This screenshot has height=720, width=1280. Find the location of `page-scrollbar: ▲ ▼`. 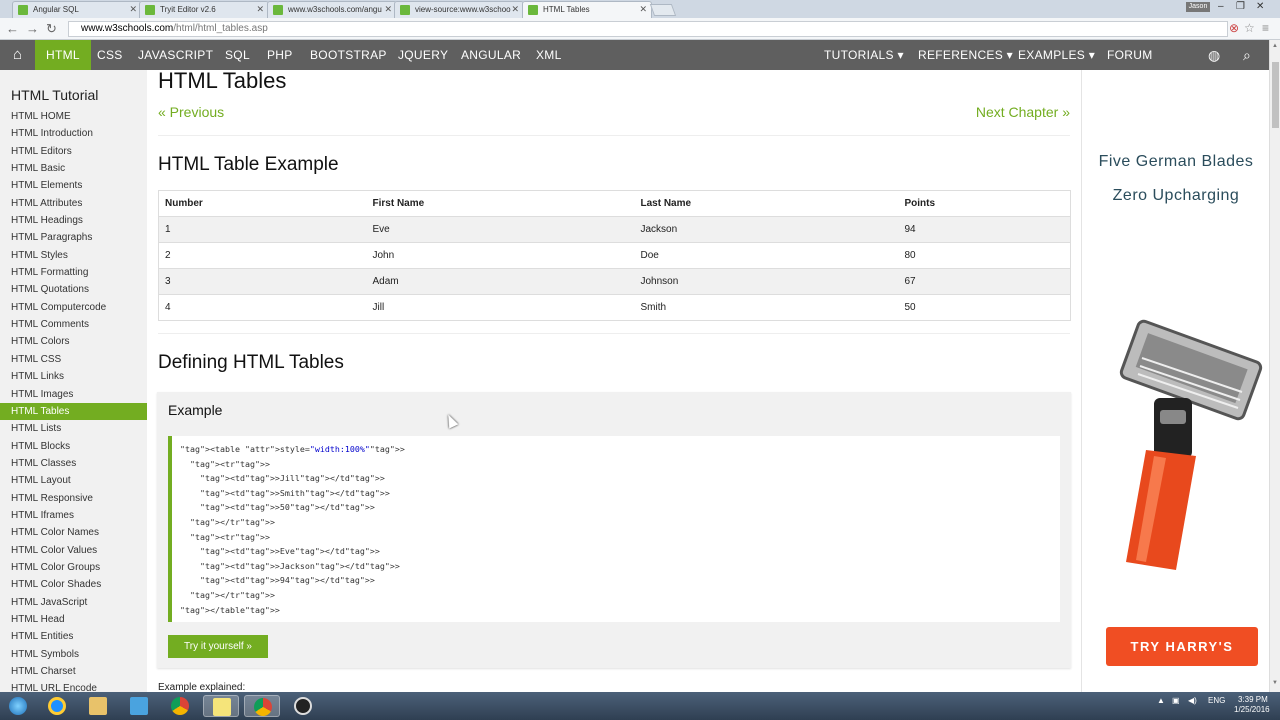

page-scrollbar: ▲ ▼ is located at coordinates (1274, 366).